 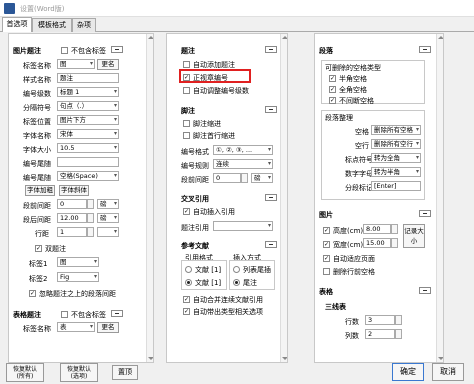 What do you see at coordinates (243, 164) in the screenshot?
I see `num-rule-select: 连续` at bounding box center [243, 164].